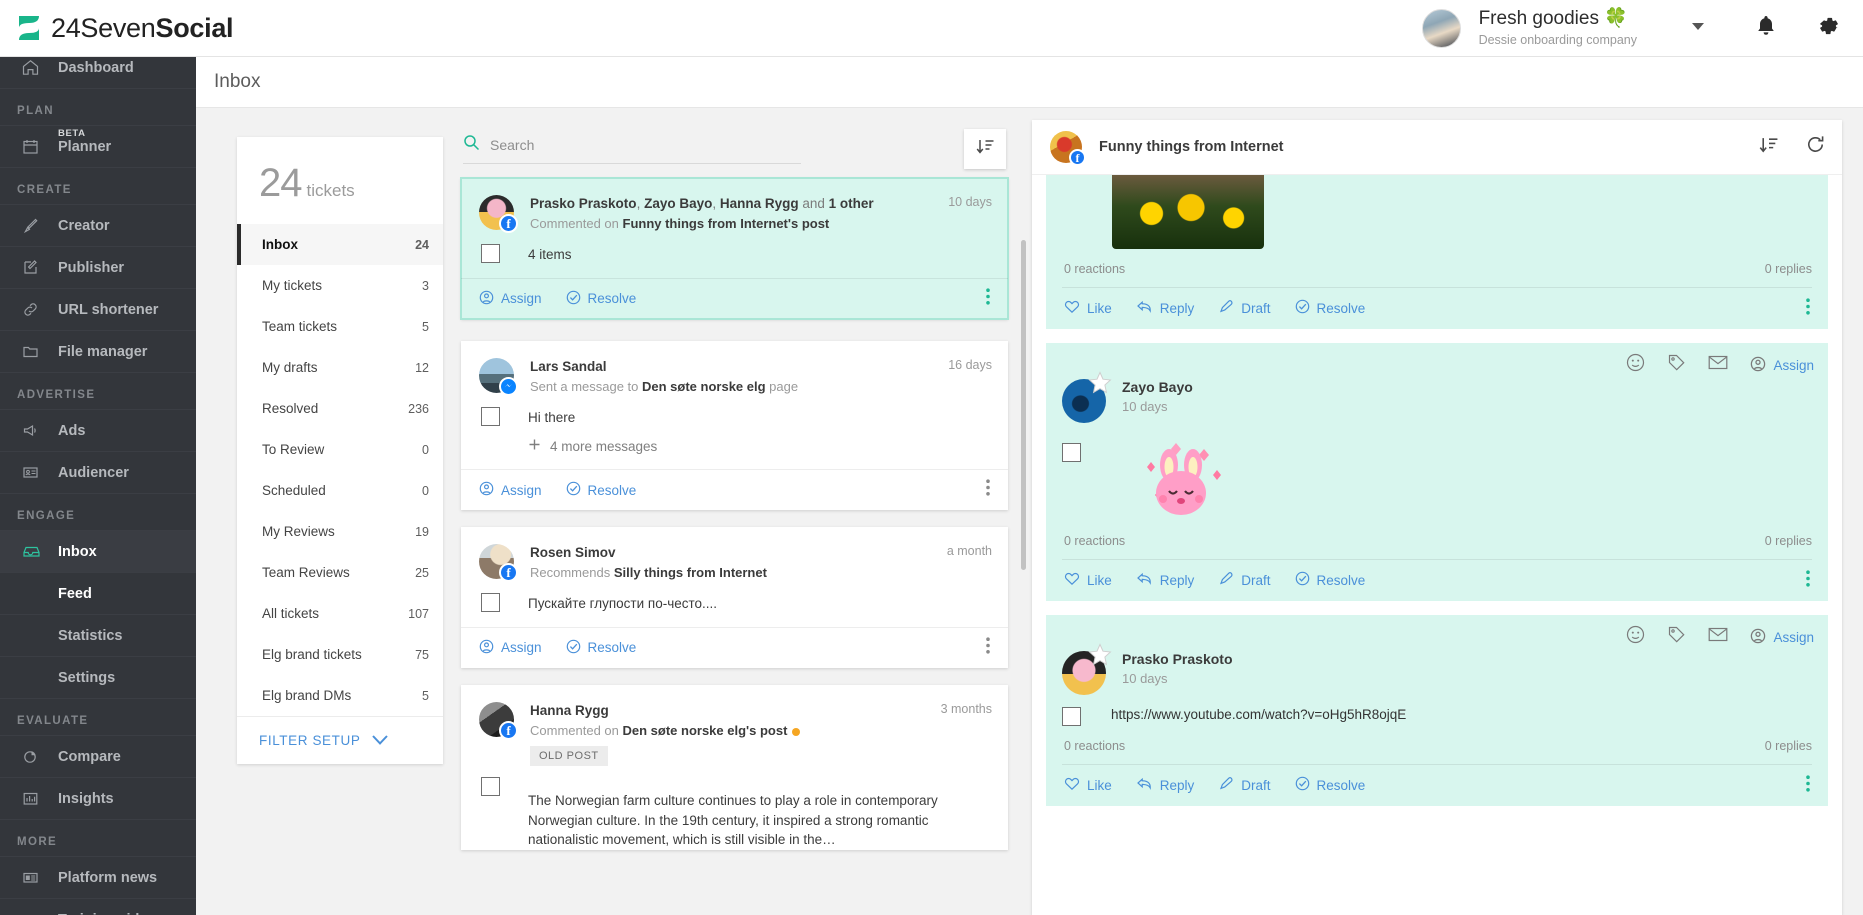 Image resolution: width=1863 pixels, height=915 pixels. Describe the element at coordinates (98, 636) in the screenshot. I see `sidebar-item-statistics: Statistics` at that location.